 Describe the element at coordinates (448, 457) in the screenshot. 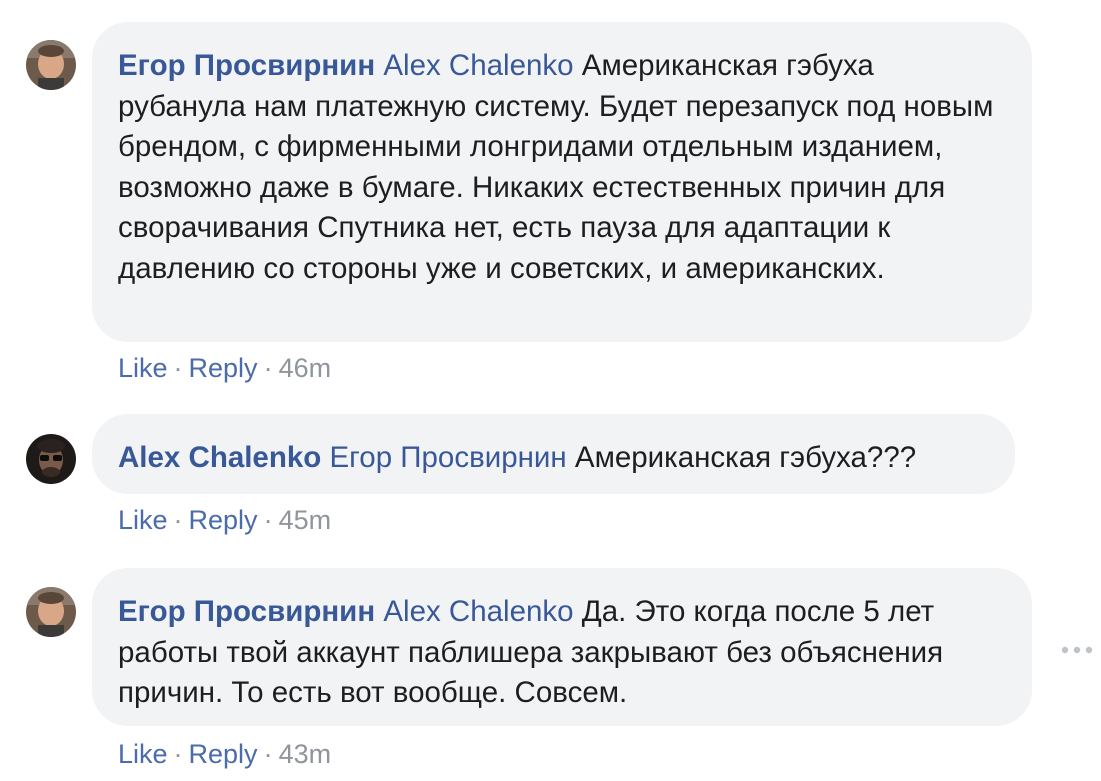

I see `comment-mention: Егор Просвирнин` at that location.